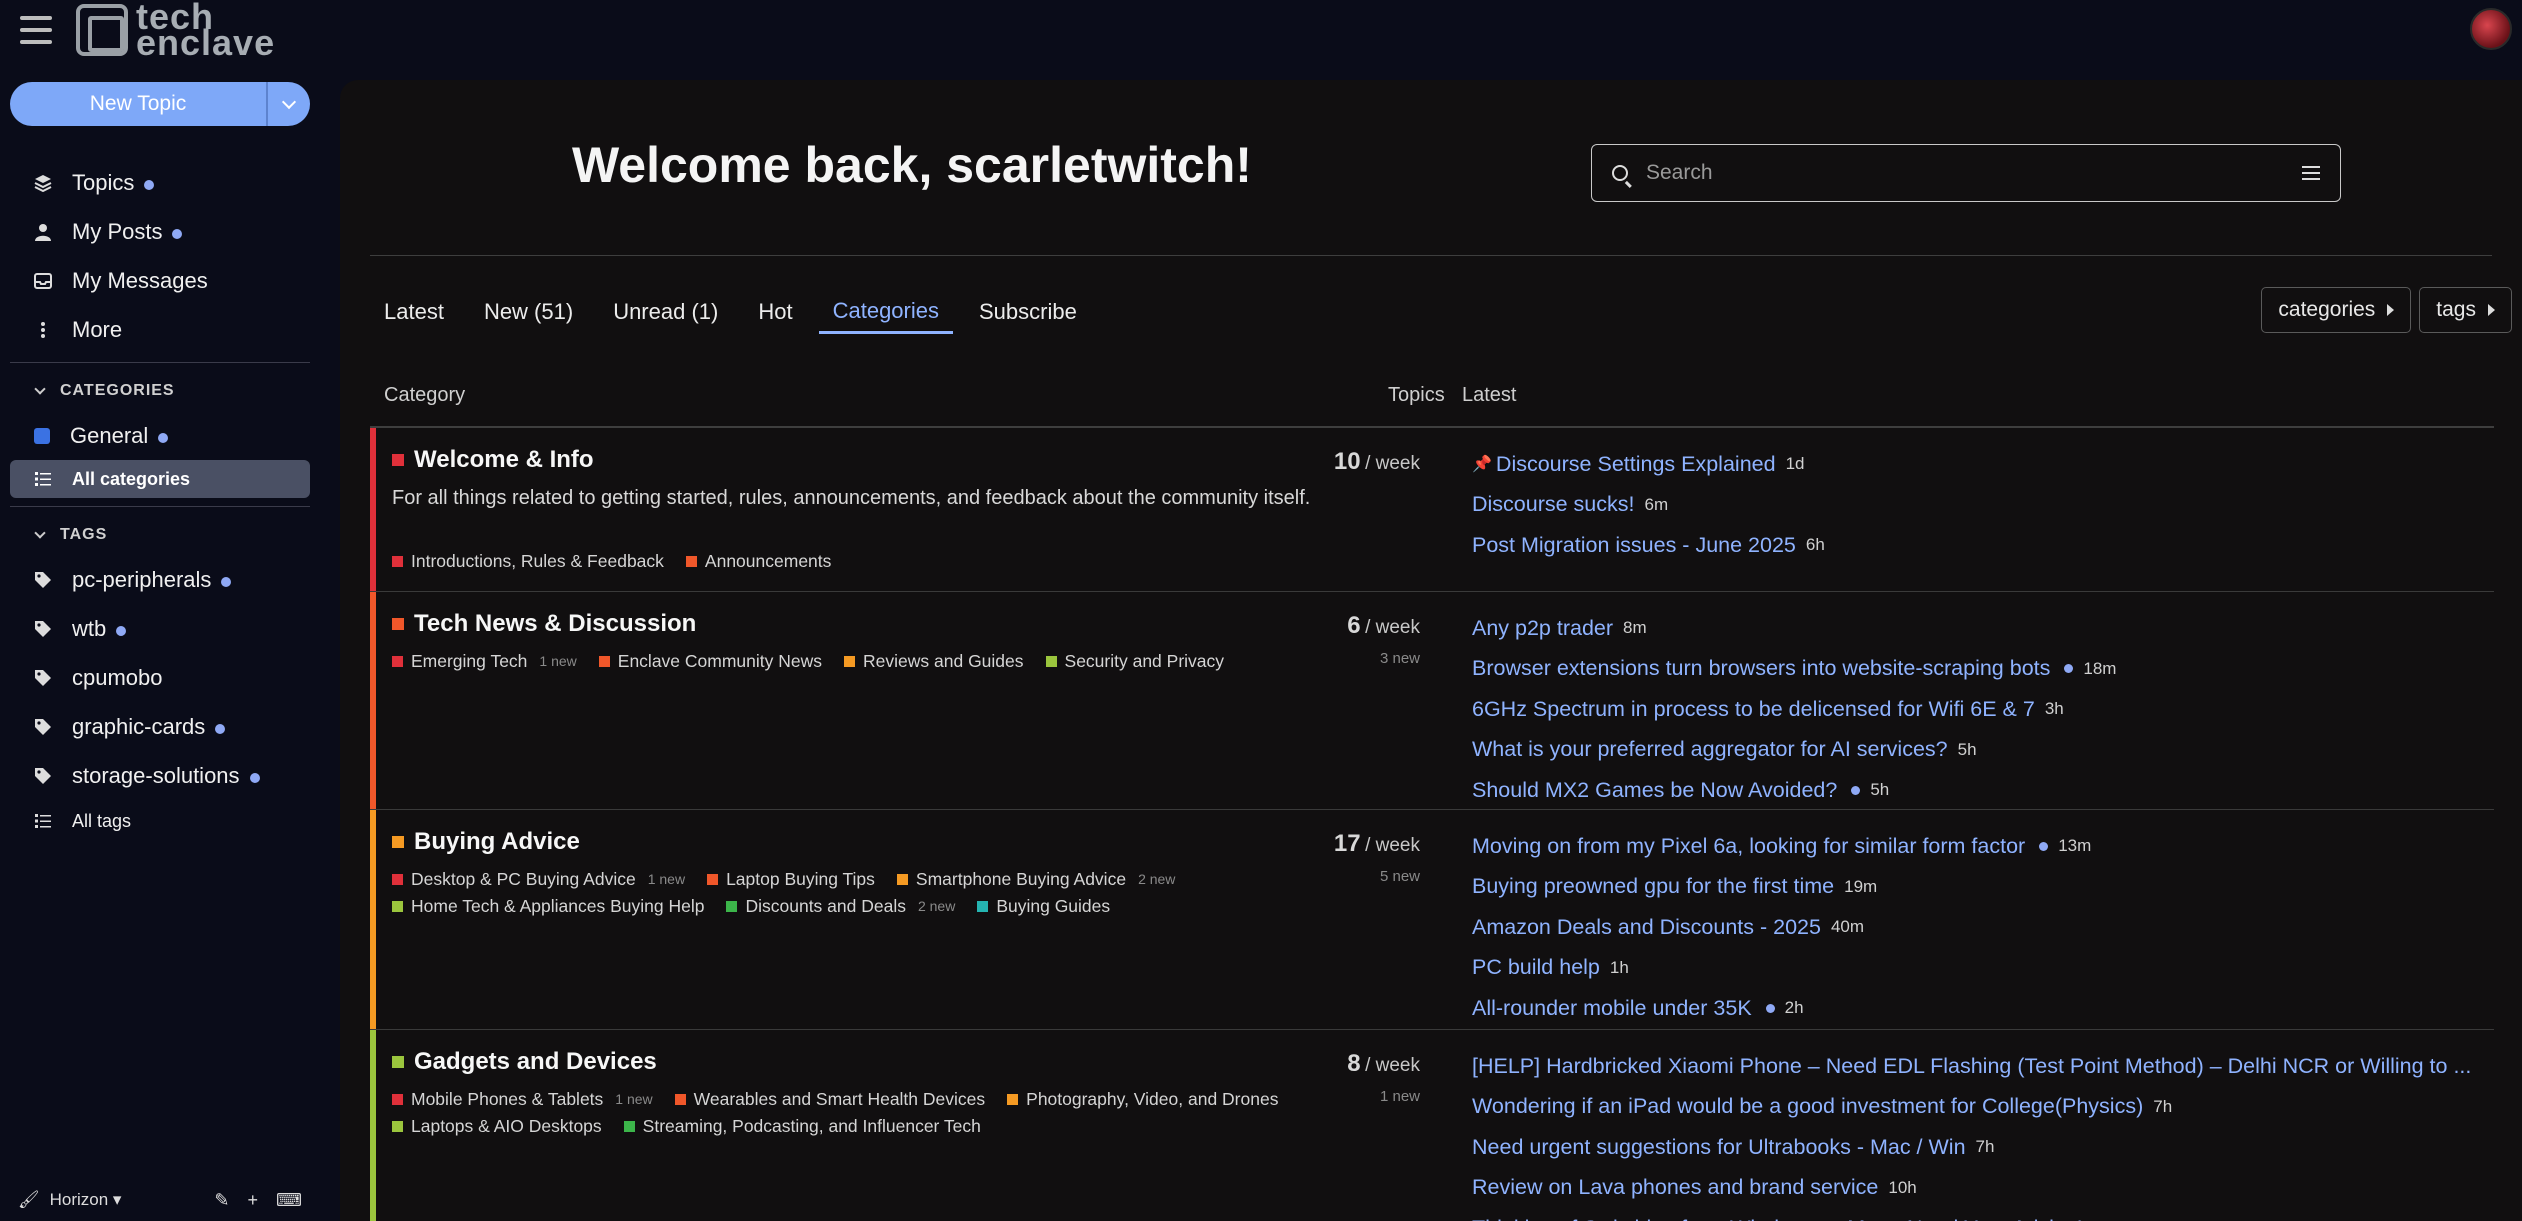 The image size is (2522, 1221). I want to click on sidebar-item-all-tags: All tags, so click(160, 821).